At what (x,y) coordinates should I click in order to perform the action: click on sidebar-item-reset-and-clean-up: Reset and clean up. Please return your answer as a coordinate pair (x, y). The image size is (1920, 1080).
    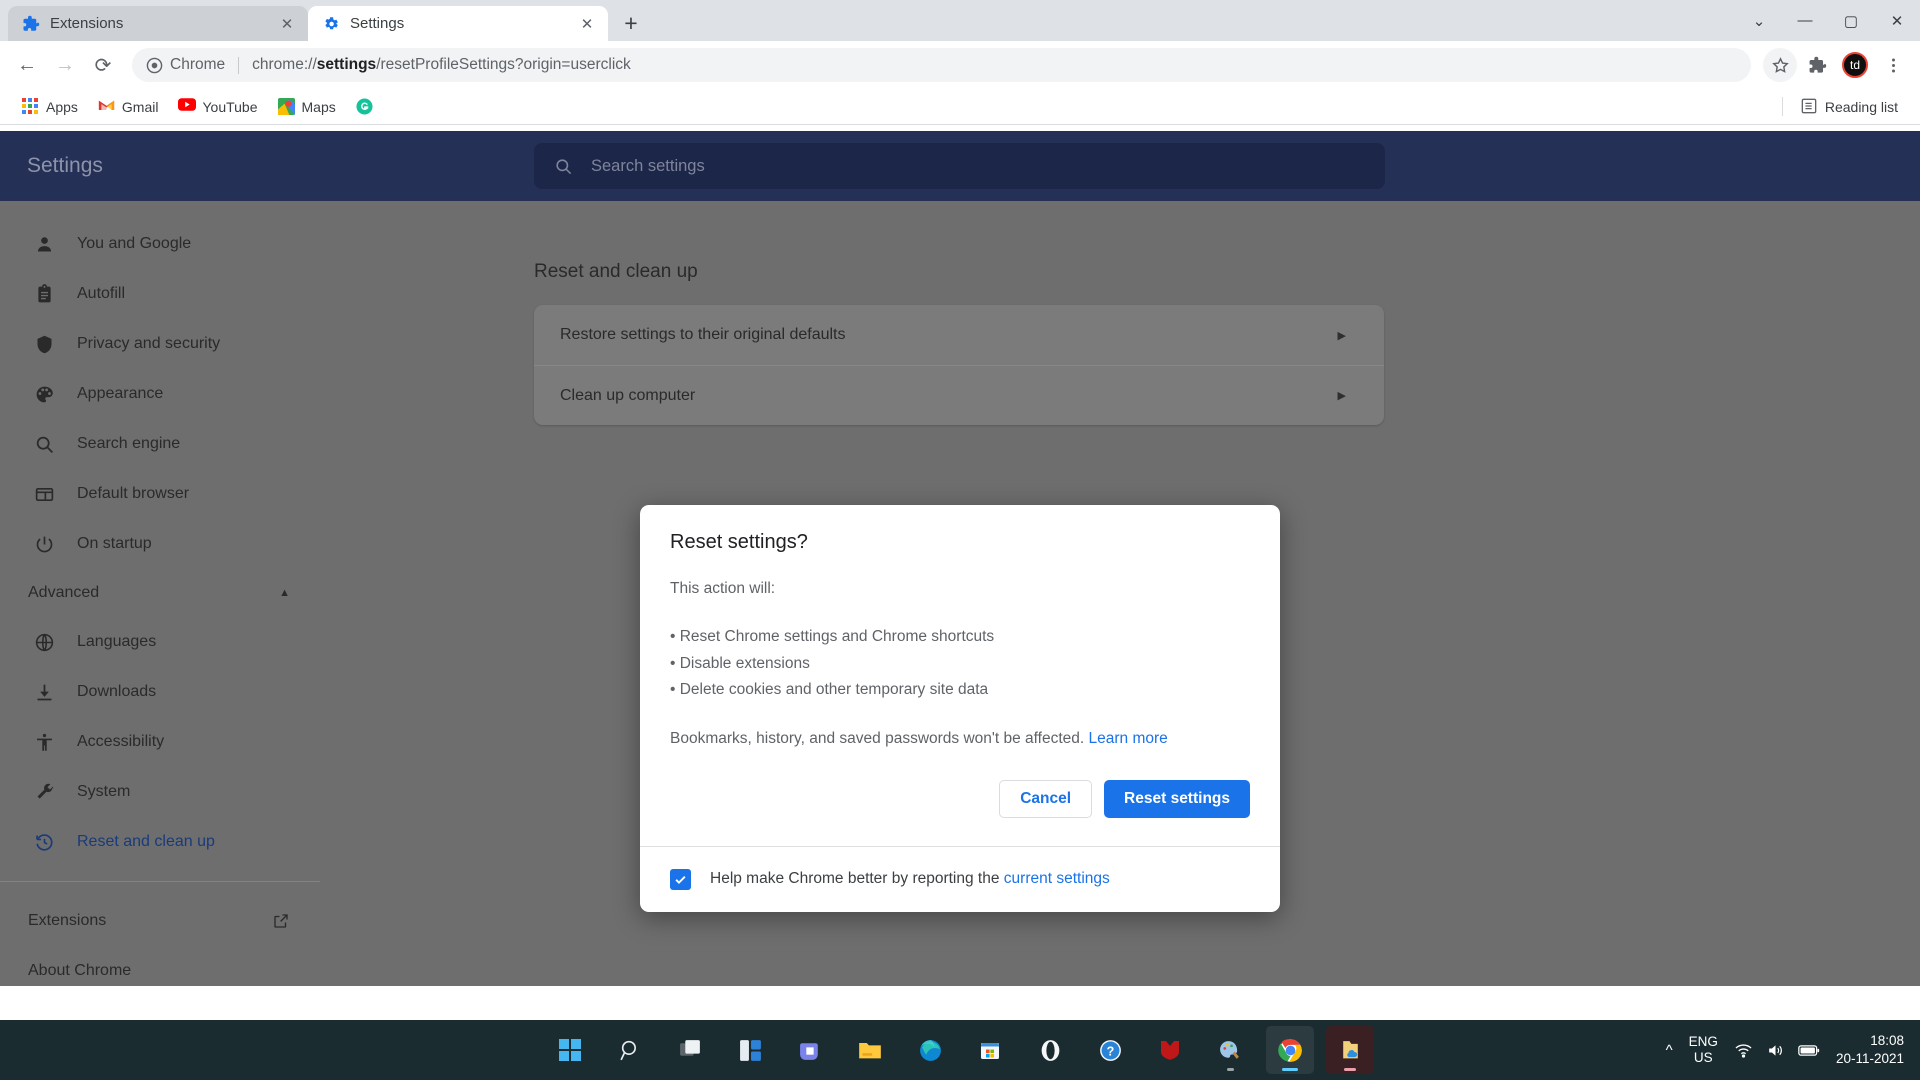
    Looking at the image, I should click on (160, 842).